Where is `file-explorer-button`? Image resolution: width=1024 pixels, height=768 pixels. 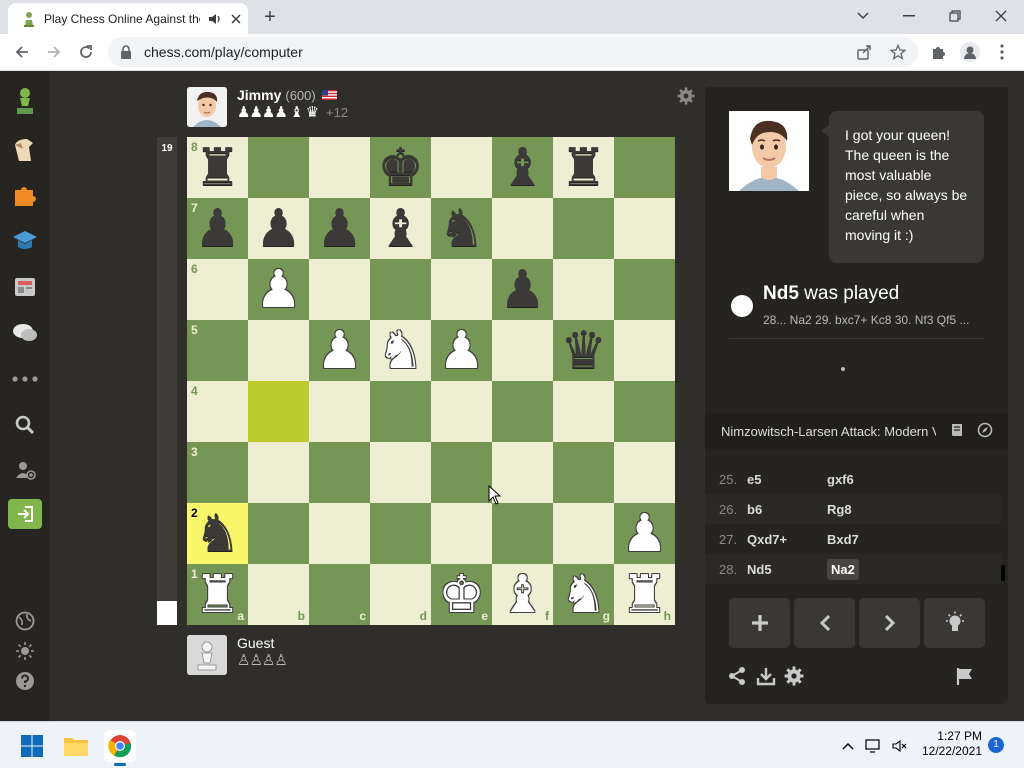 file-explorer-button is located at coordinates (76, 746).